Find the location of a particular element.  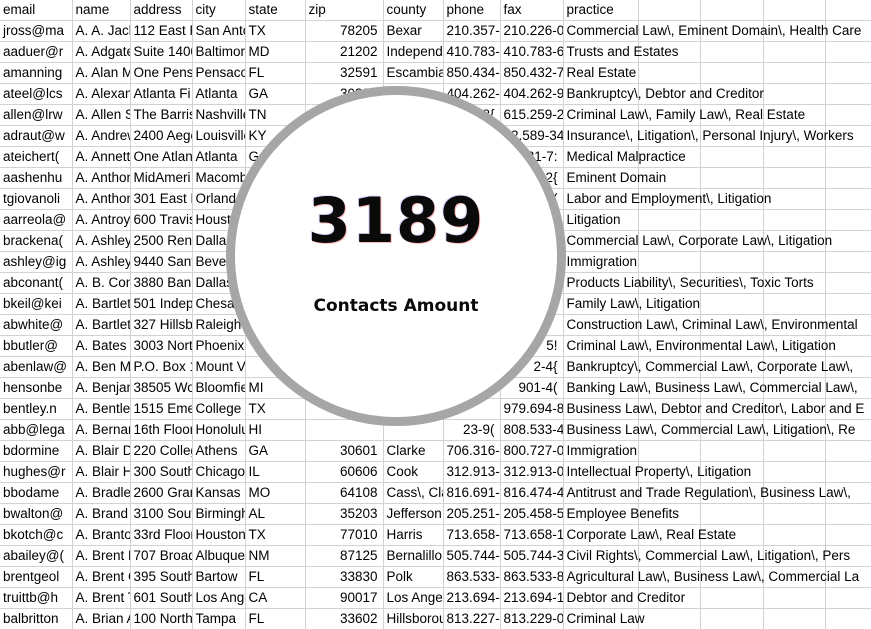

cell-name: A. Ashley is located at coordinates (101, 241).